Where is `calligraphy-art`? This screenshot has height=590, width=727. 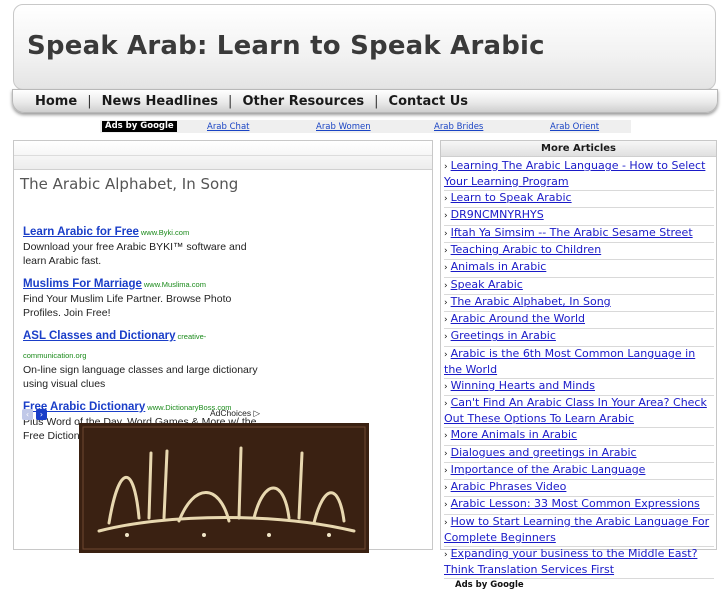
calligraphy-art is located at coordinates (224, 488).